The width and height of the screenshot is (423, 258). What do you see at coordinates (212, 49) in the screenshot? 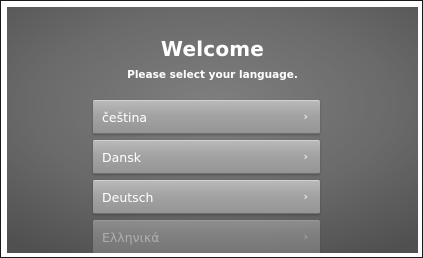
I see `page-title: Welcome` at bounding box center [212, 49].